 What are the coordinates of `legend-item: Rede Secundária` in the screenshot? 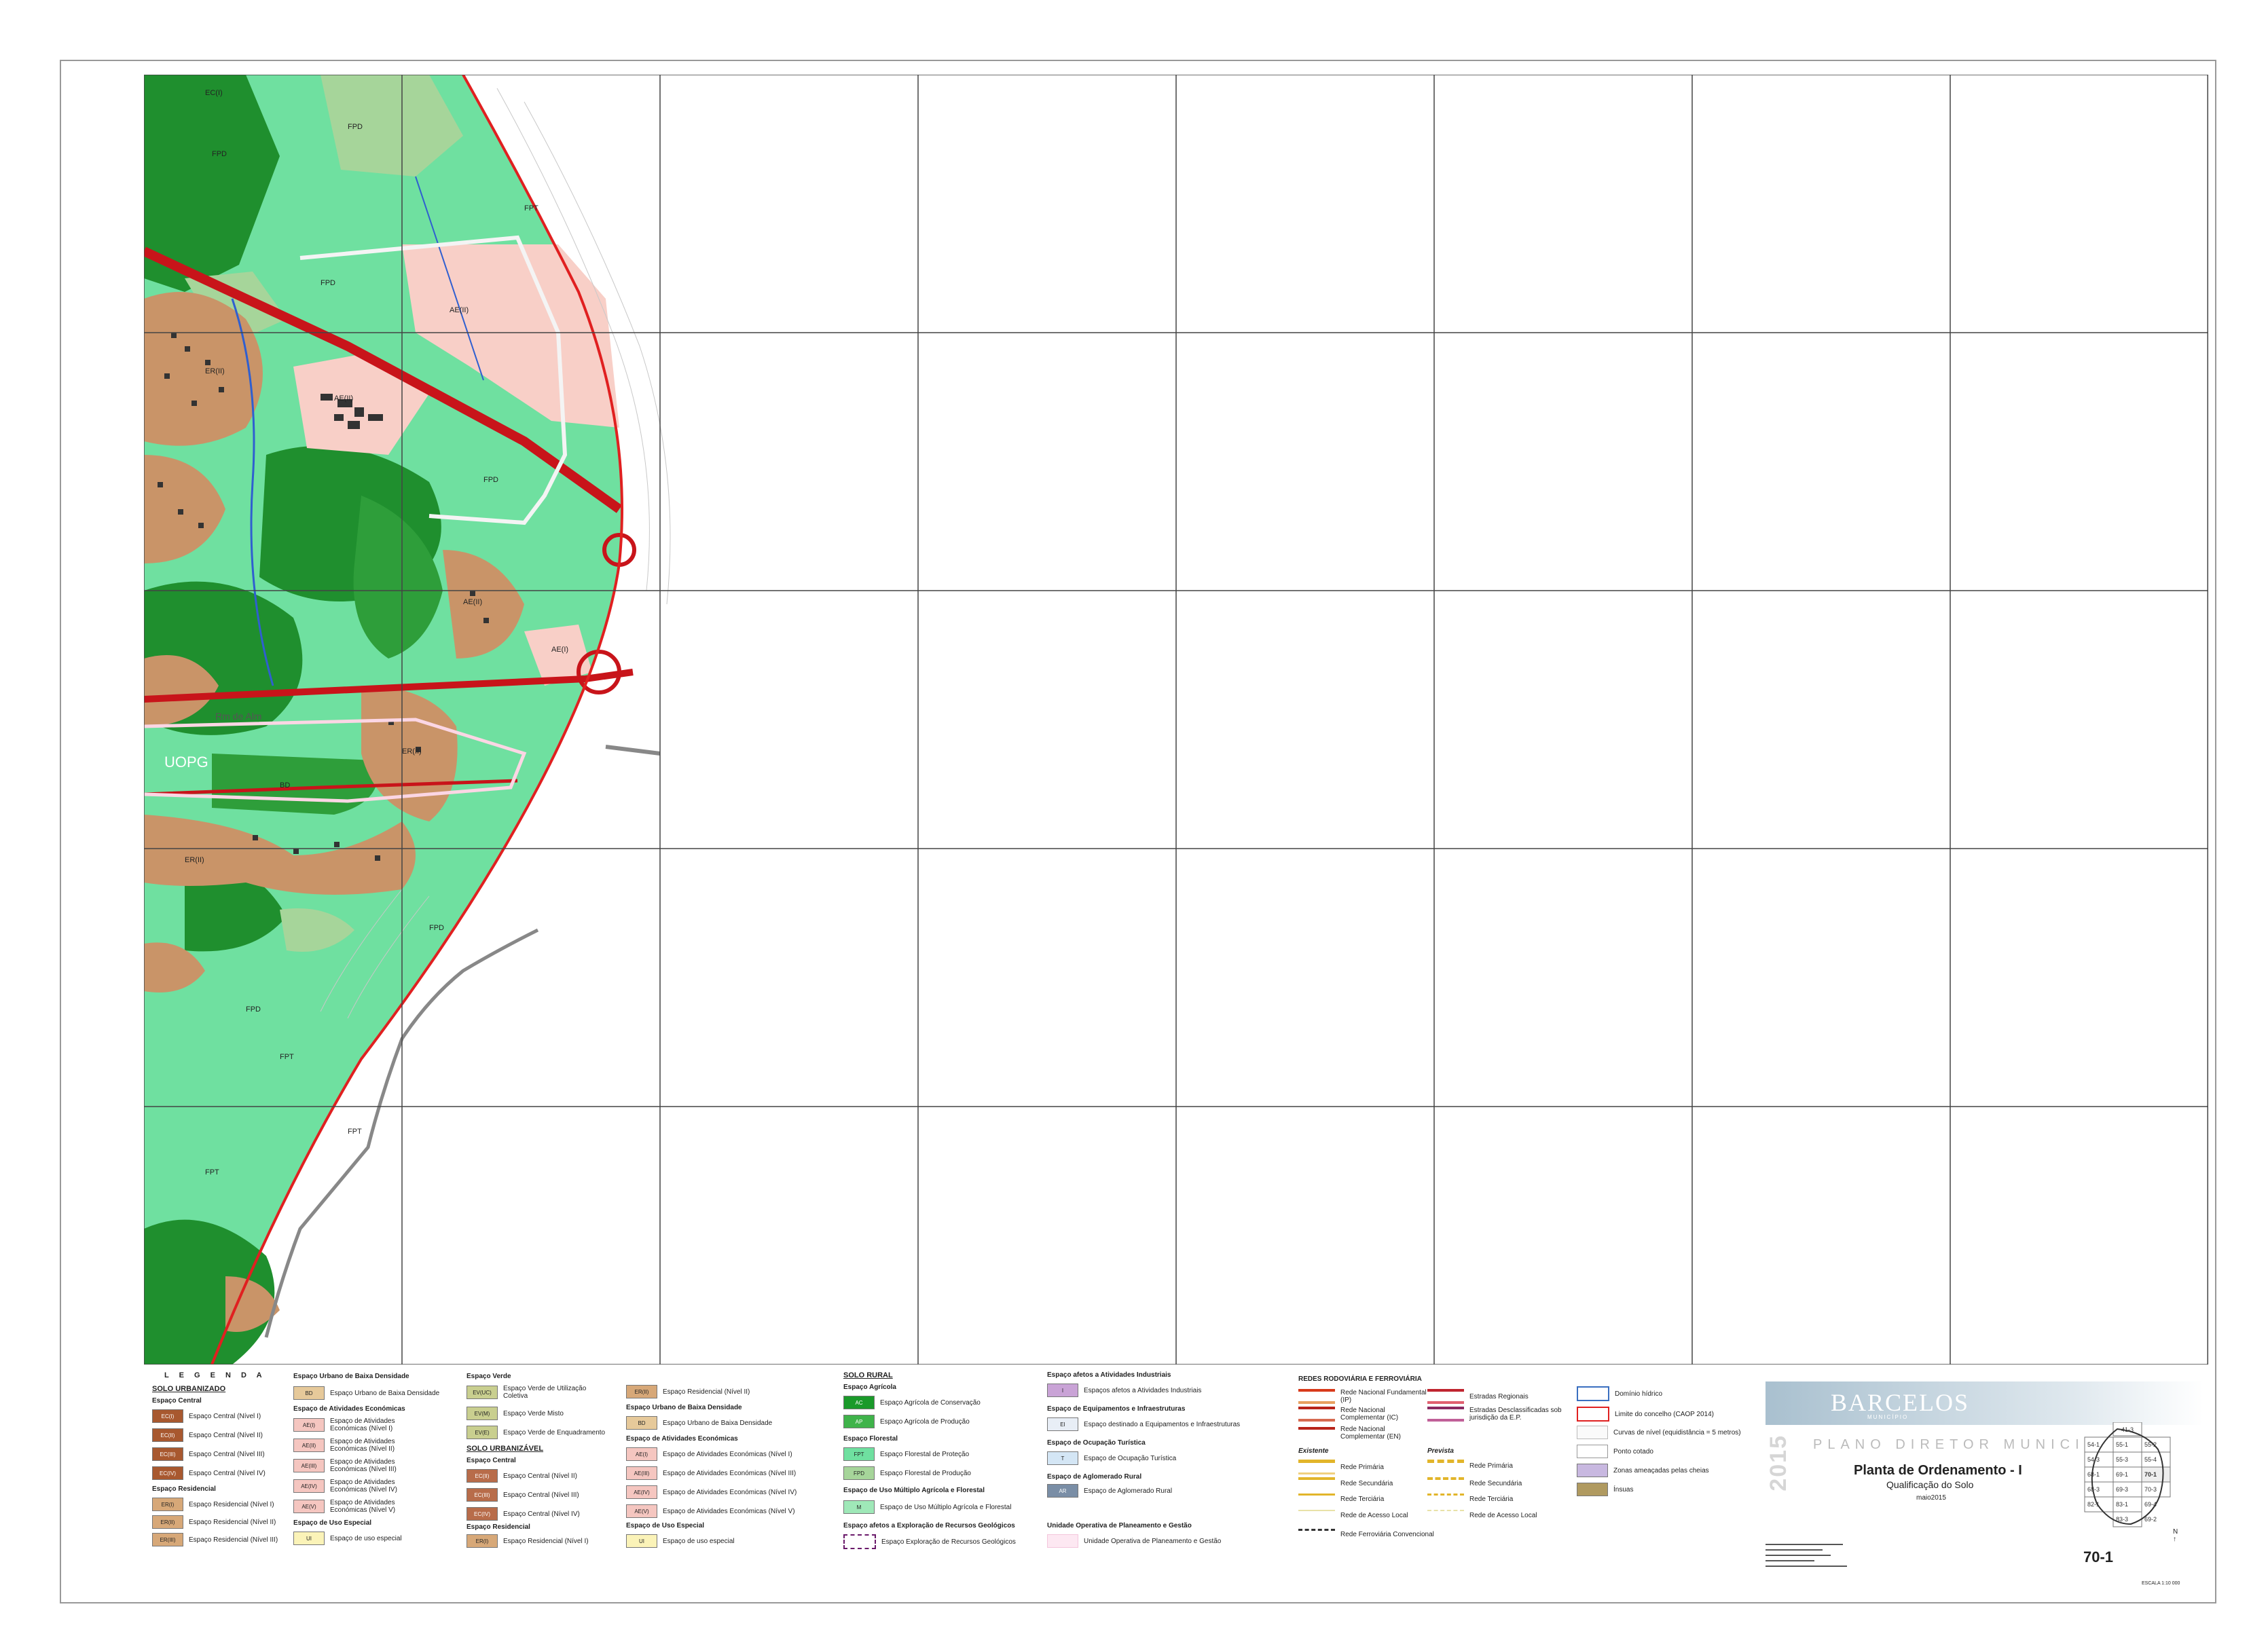 It's located at (1345, 1483).